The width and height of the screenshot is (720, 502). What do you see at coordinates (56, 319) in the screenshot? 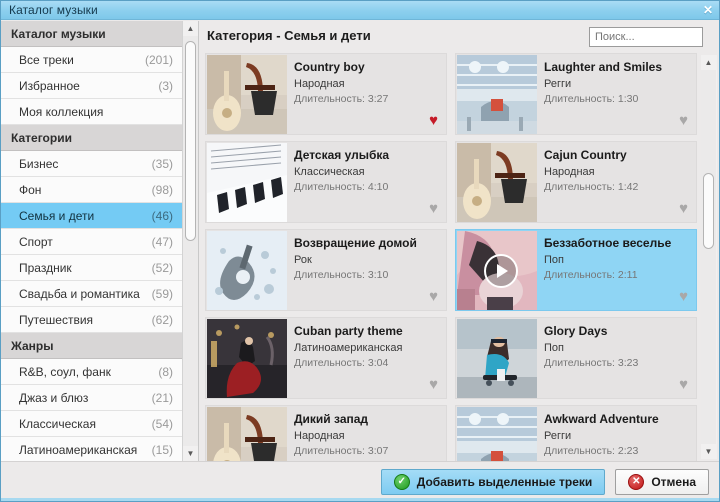
I see `sidebar-item-label: Путешествия` at bounding box center [56, 319].